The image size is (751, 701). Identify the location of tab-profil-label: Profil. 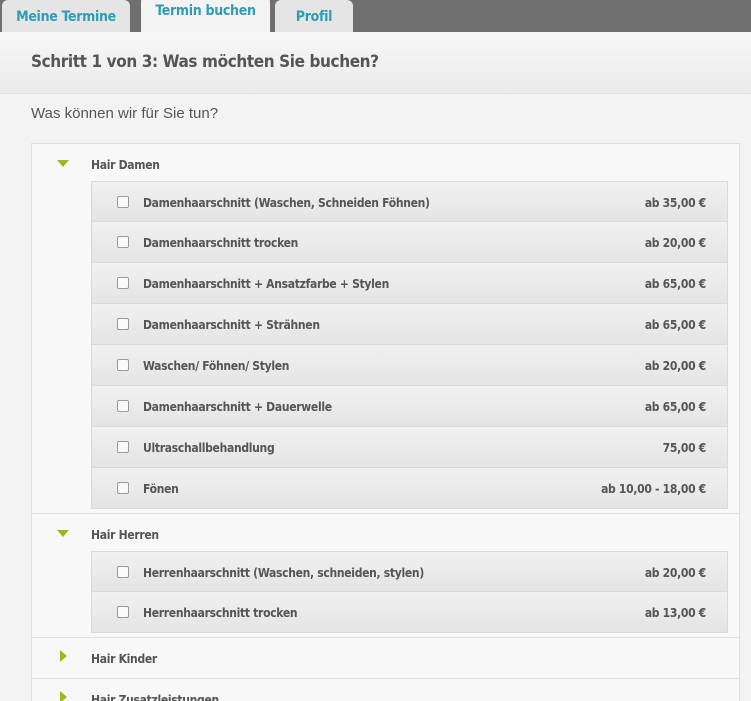
(314, 17).